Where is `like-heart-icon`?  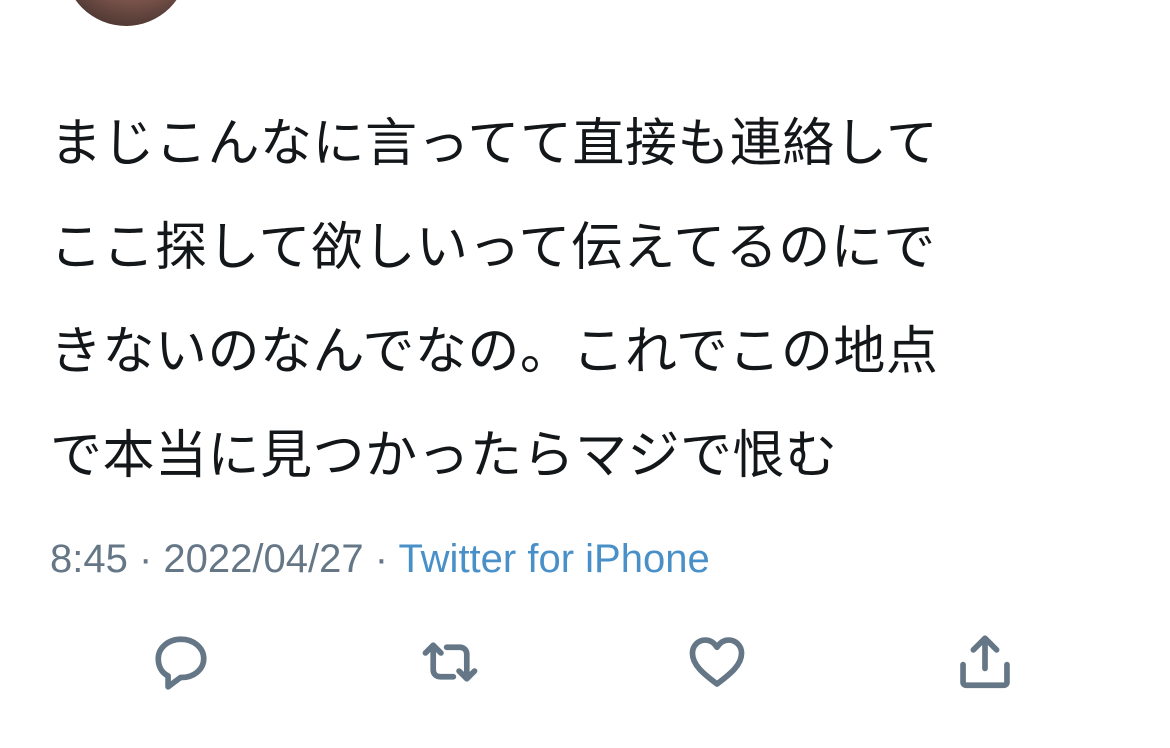
like-heart-icon is located at coordinates (717, 662).